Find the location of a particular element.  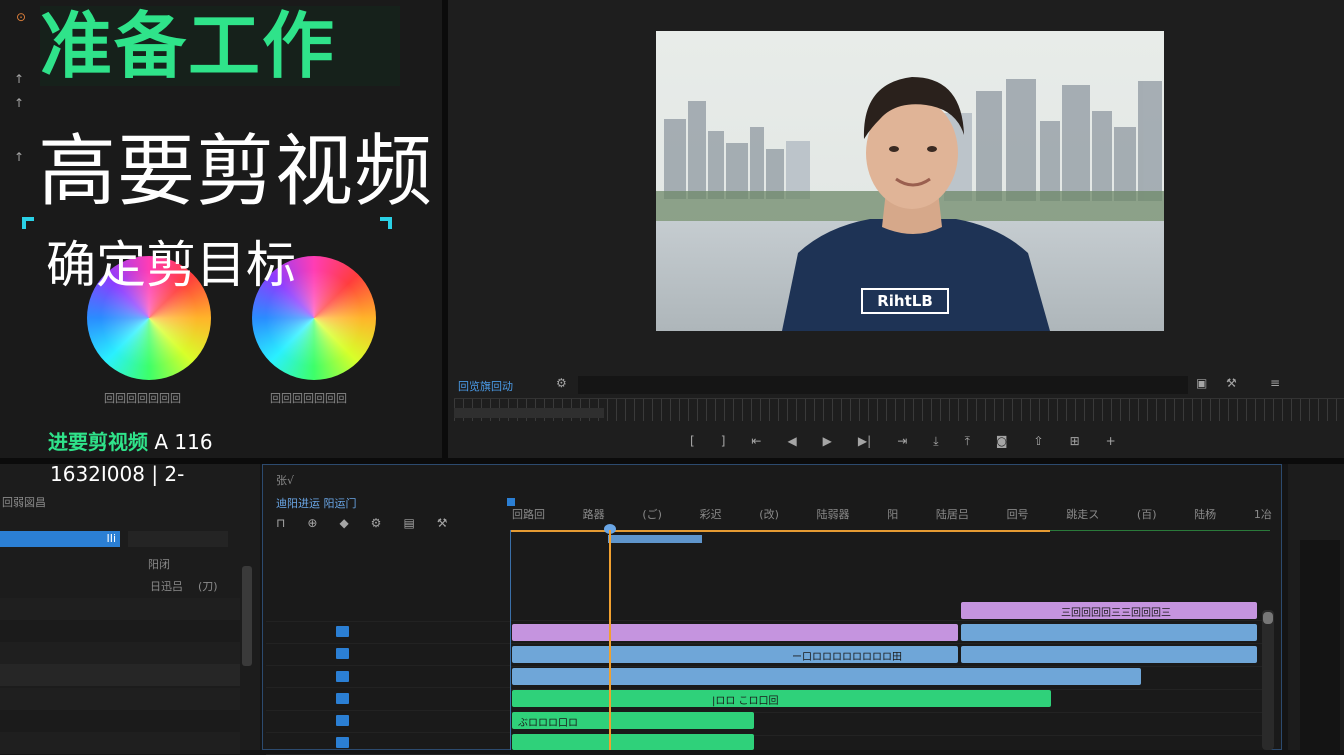

bracket-marker-left is located at coordinates (28, 223).